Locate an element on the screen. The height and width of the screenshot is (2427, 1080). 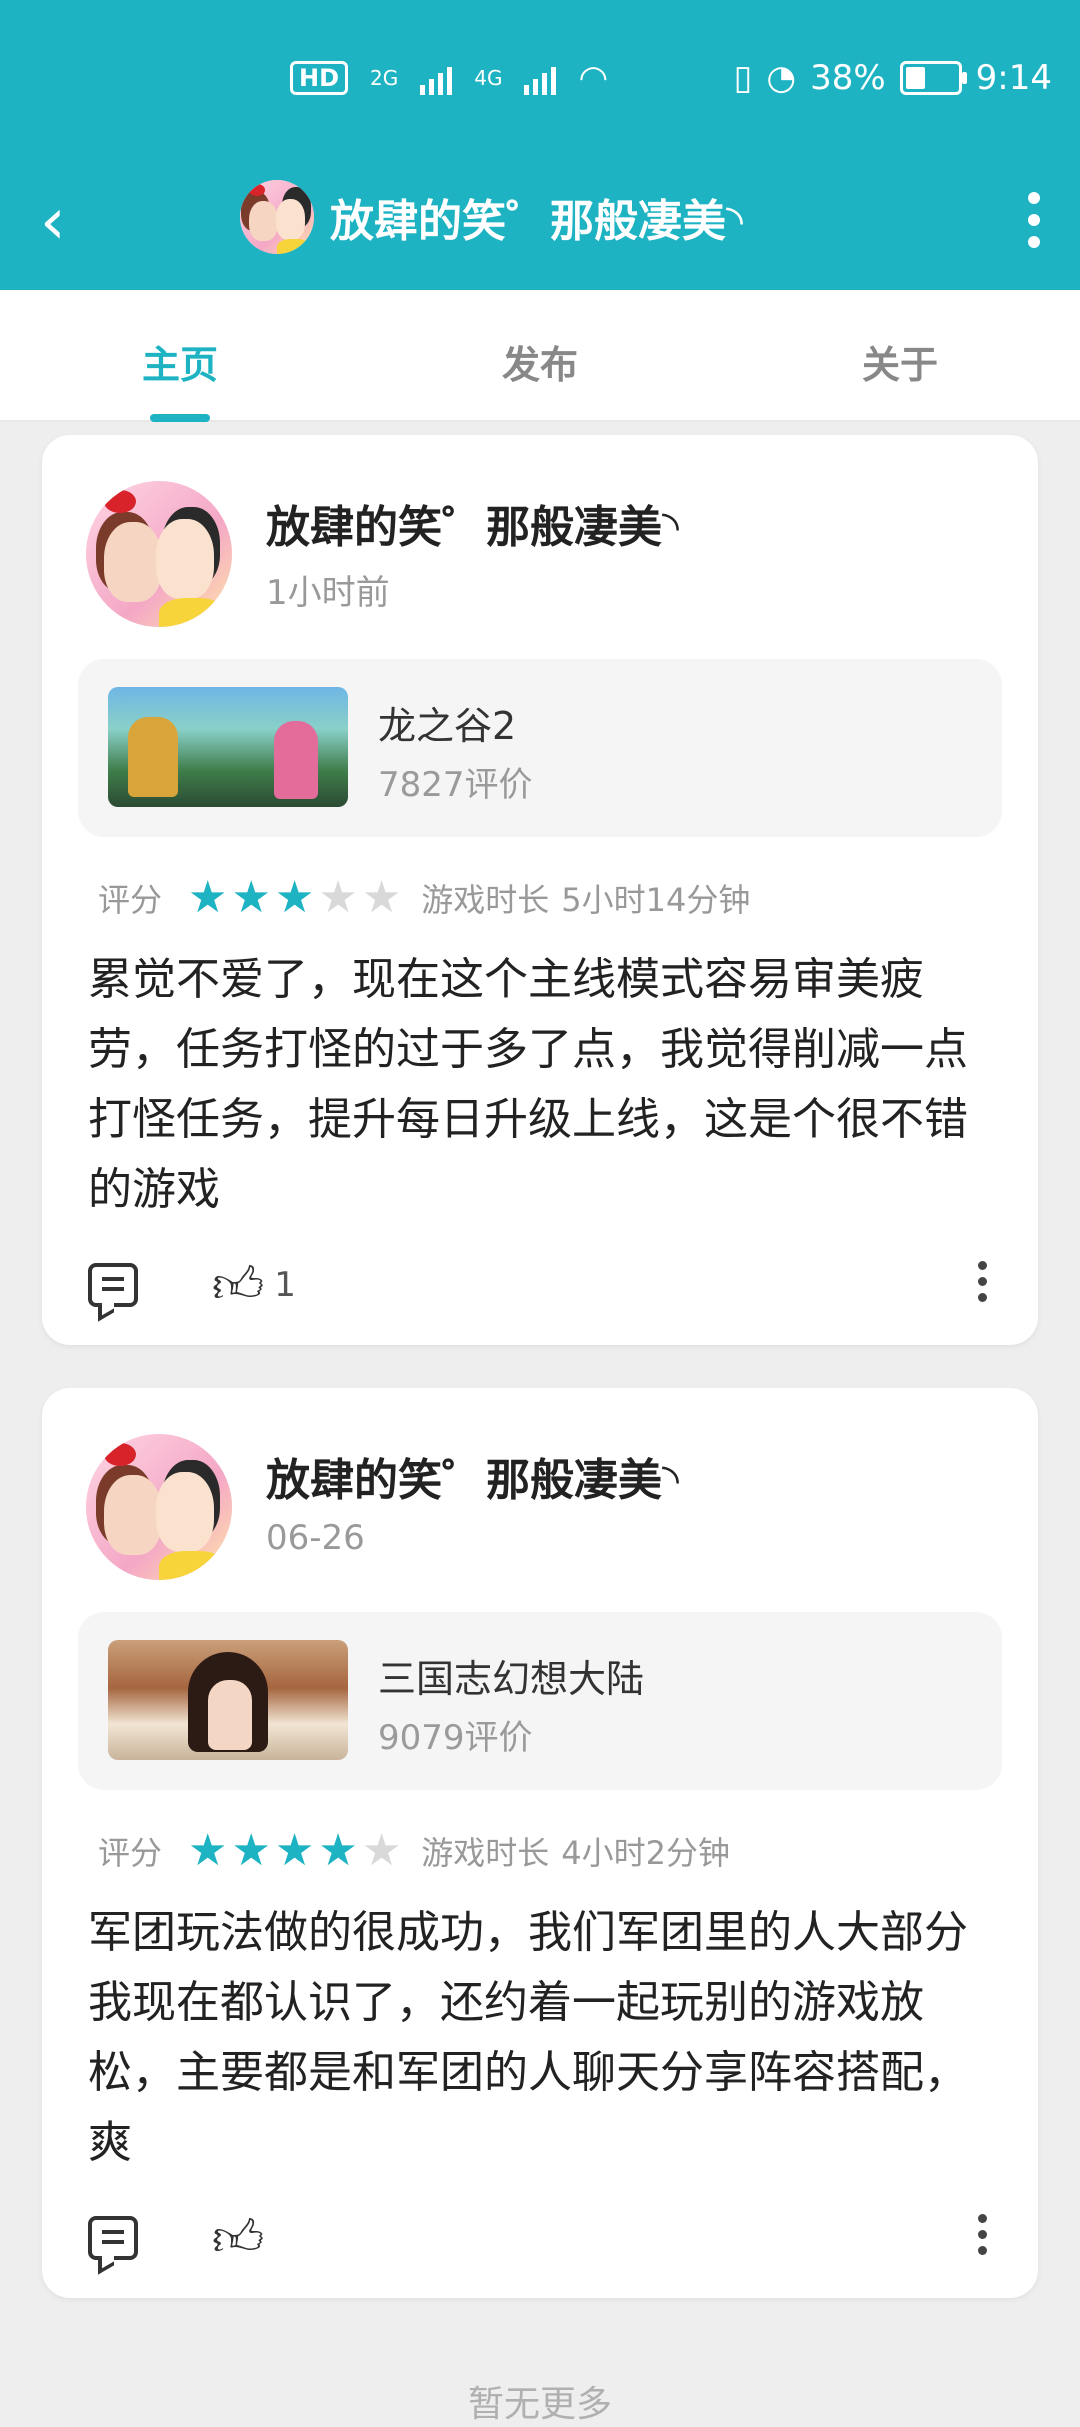
back-button: ‹ is located at coordinates (53, 222).